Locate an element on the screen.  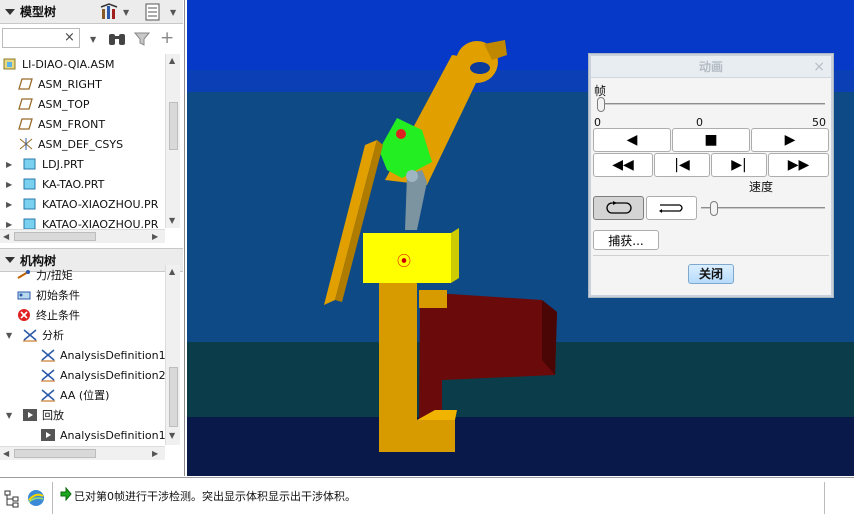
loop-button is located at coordinates (618, 208).